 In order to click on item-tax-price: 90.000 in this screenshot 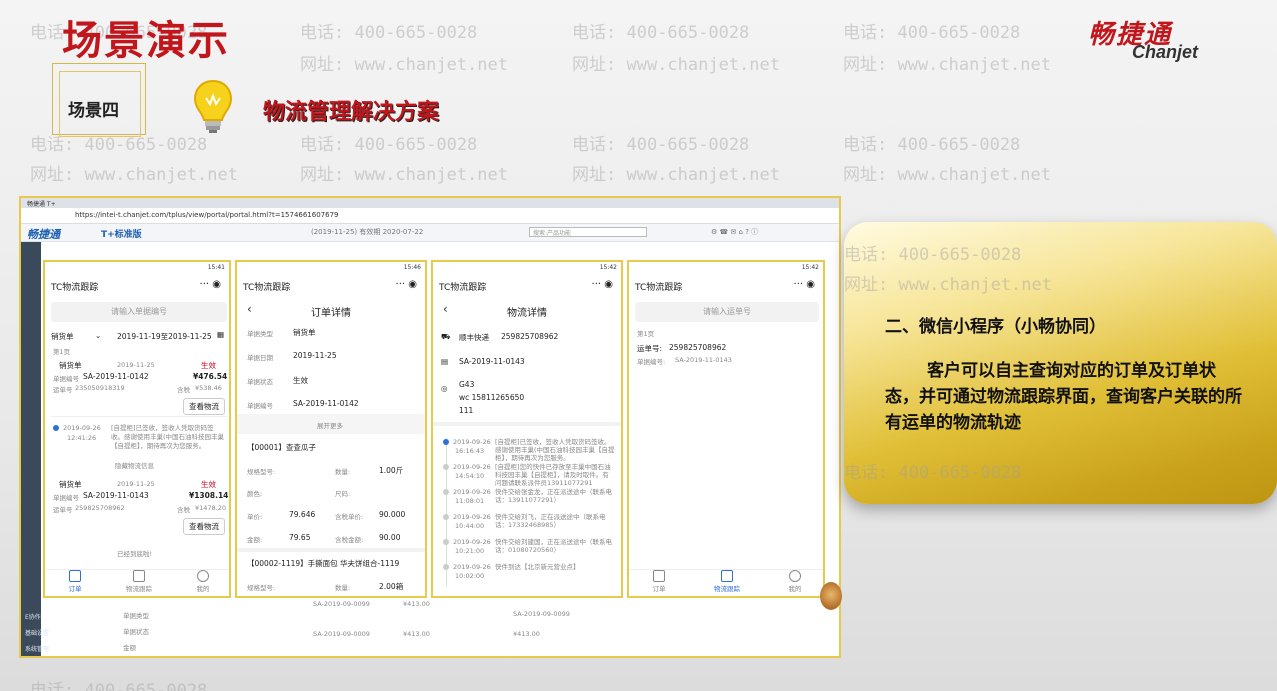, I will do `click(392, 514)`.